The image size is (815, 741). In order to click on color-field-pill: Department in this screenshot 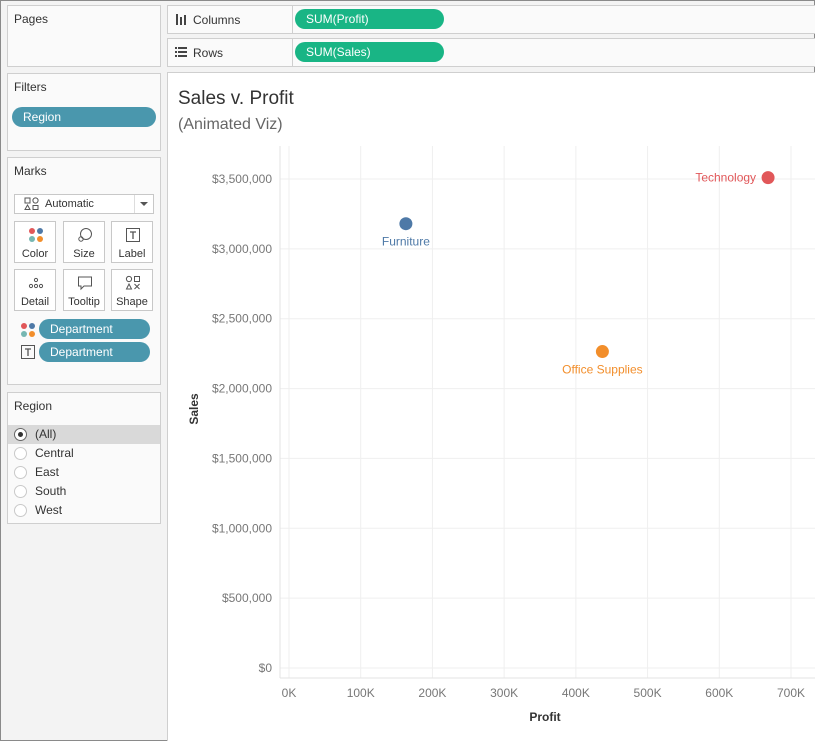, I will do `click(94, 329)`.